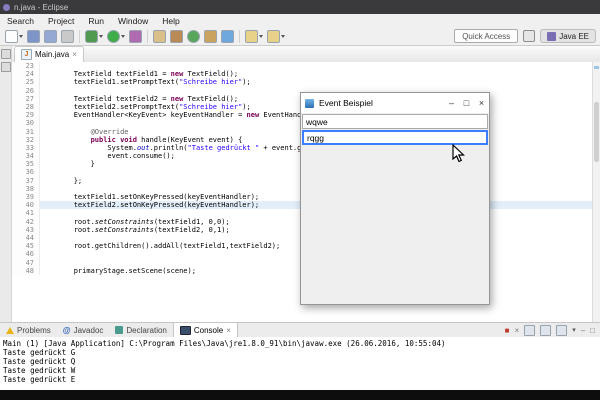 The width and height of the screenshot is (600, 400). What do you see at coordinates (110, 82) in the screenshot?
I see `code-token: textField1.setPromptText(` at bounding box center [110, 82].